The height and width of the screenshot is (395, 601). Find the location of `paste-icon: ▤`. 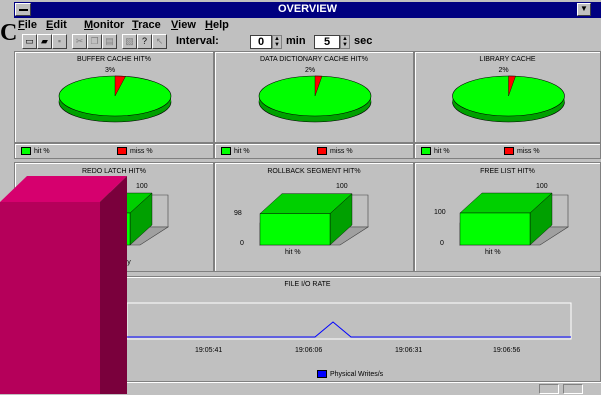

paste-icon: ▤ is located at coordinates (109, 41).